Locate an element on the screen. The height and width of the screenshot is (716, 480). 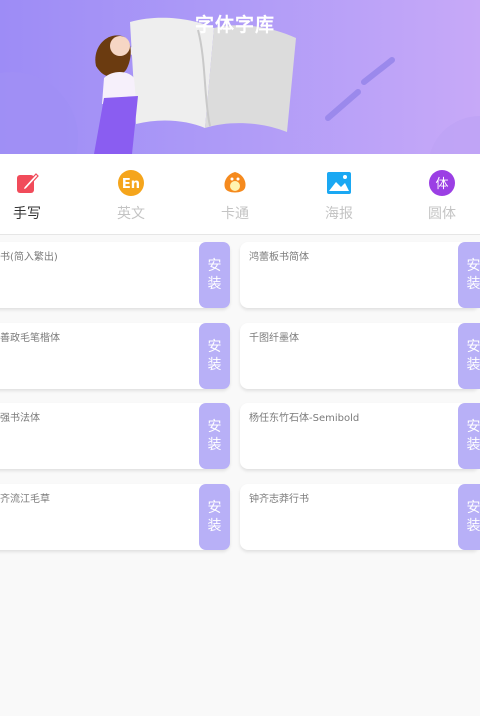
font-card: 钟齐志莽行书 安装 is located at coordinates (360, 517).